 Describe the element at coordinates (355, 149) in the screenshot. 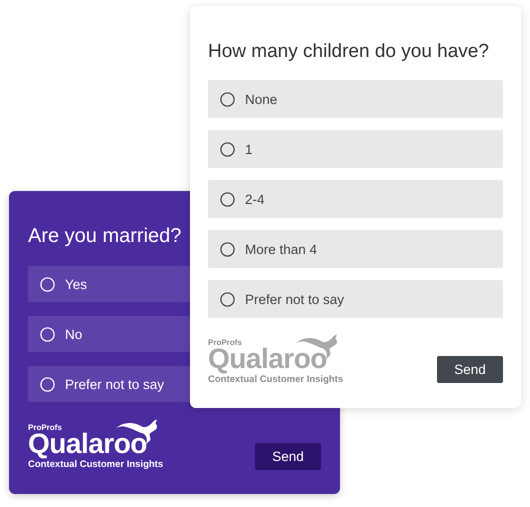

I see `answer-option: 1` at that location.